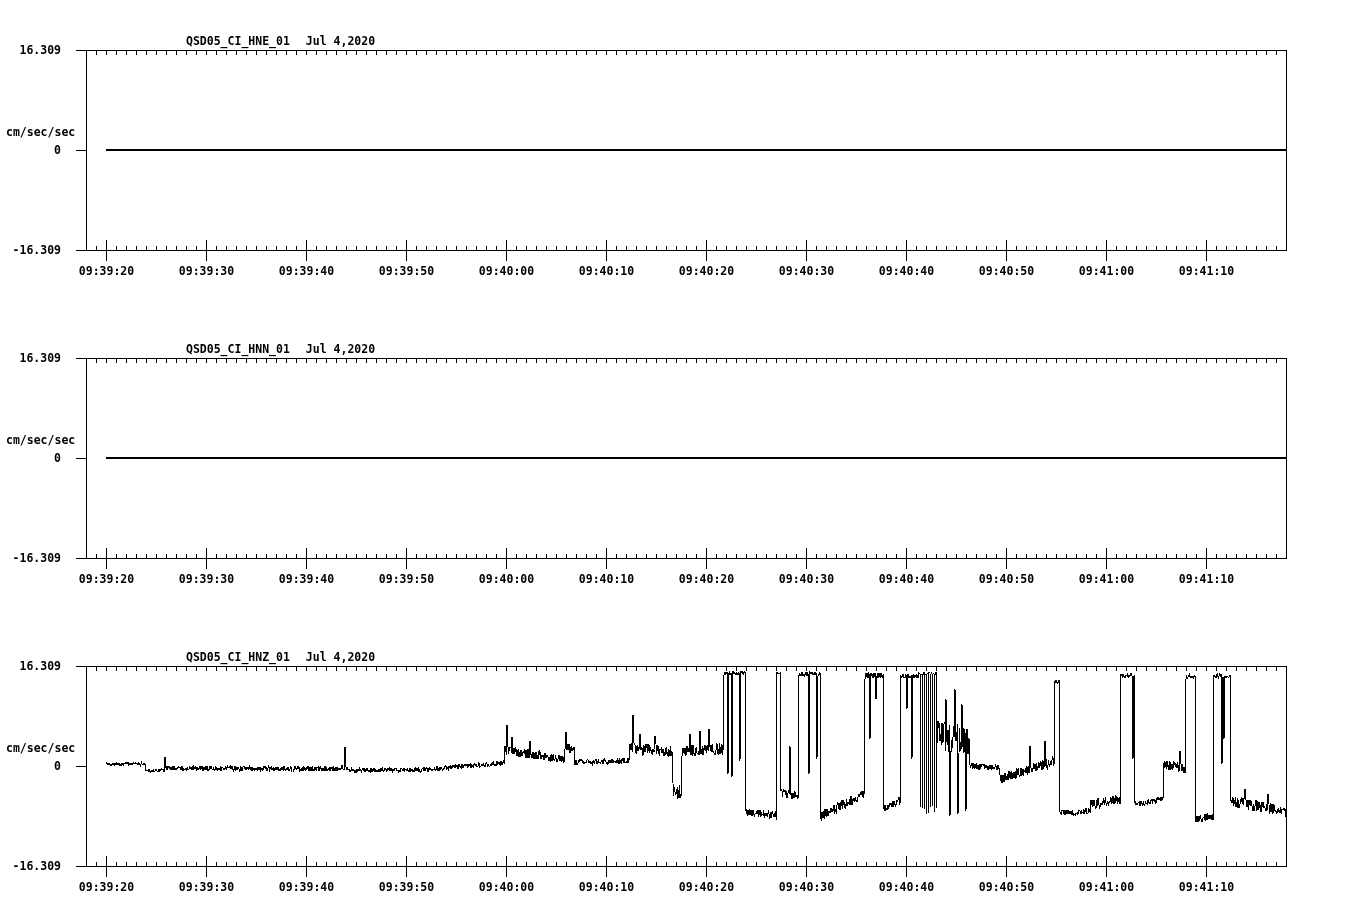  What do you see at coordinates (238, 657) in the screenshot?
I see `chart-title: QSD05_CI_HNZ_01` at bounding box center [238, 657].